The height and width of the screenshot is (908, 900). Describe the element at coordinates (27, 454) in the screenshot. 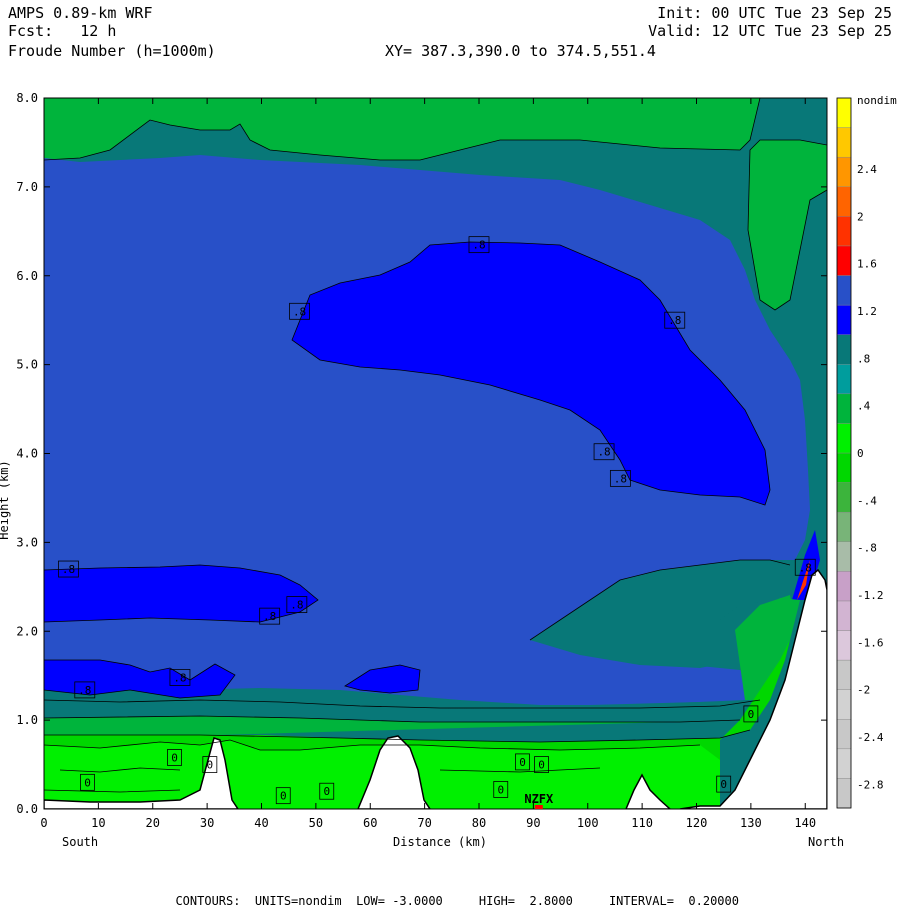

I see `y-tick-label: 4.0` at that location.